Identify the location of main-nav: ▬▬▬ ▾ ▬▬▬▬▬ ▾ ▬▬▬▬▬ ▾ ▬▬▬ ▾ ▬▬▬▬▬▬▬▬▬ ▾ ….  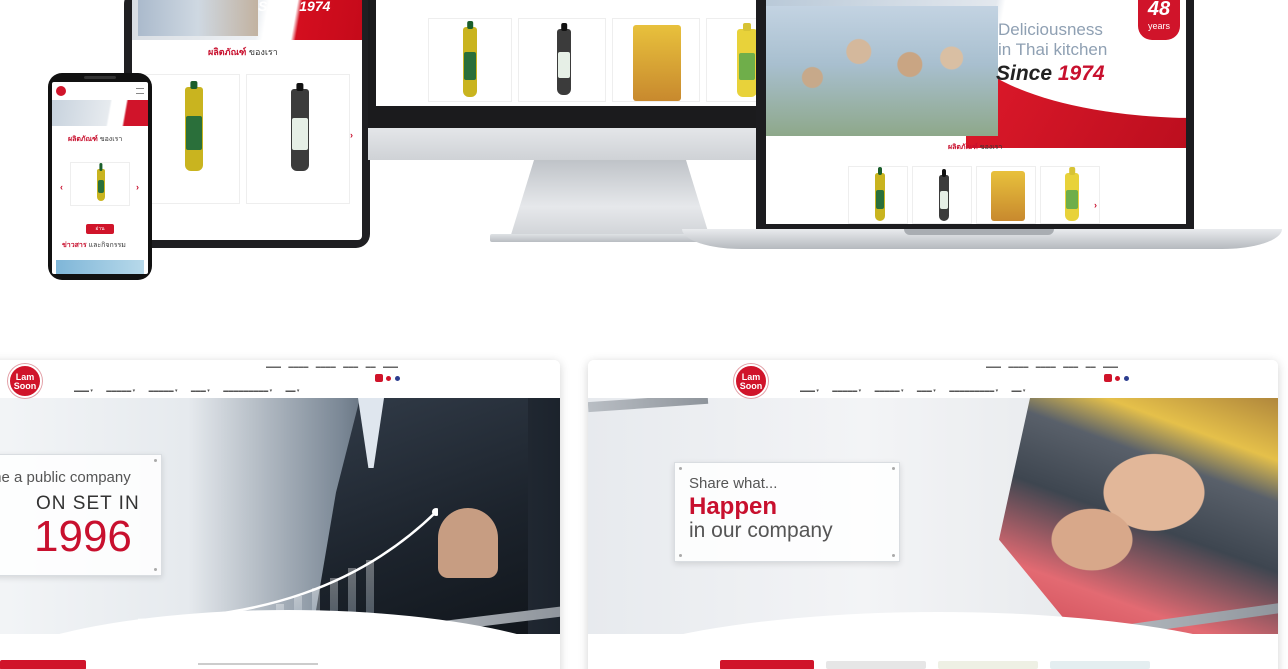
(918, 391).